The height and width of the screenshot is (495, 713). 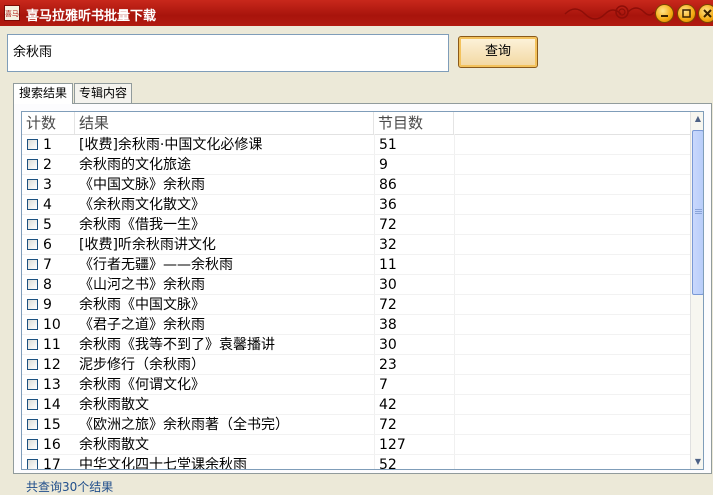 I want to click on row-index: 4, so click(x=47, y=205).